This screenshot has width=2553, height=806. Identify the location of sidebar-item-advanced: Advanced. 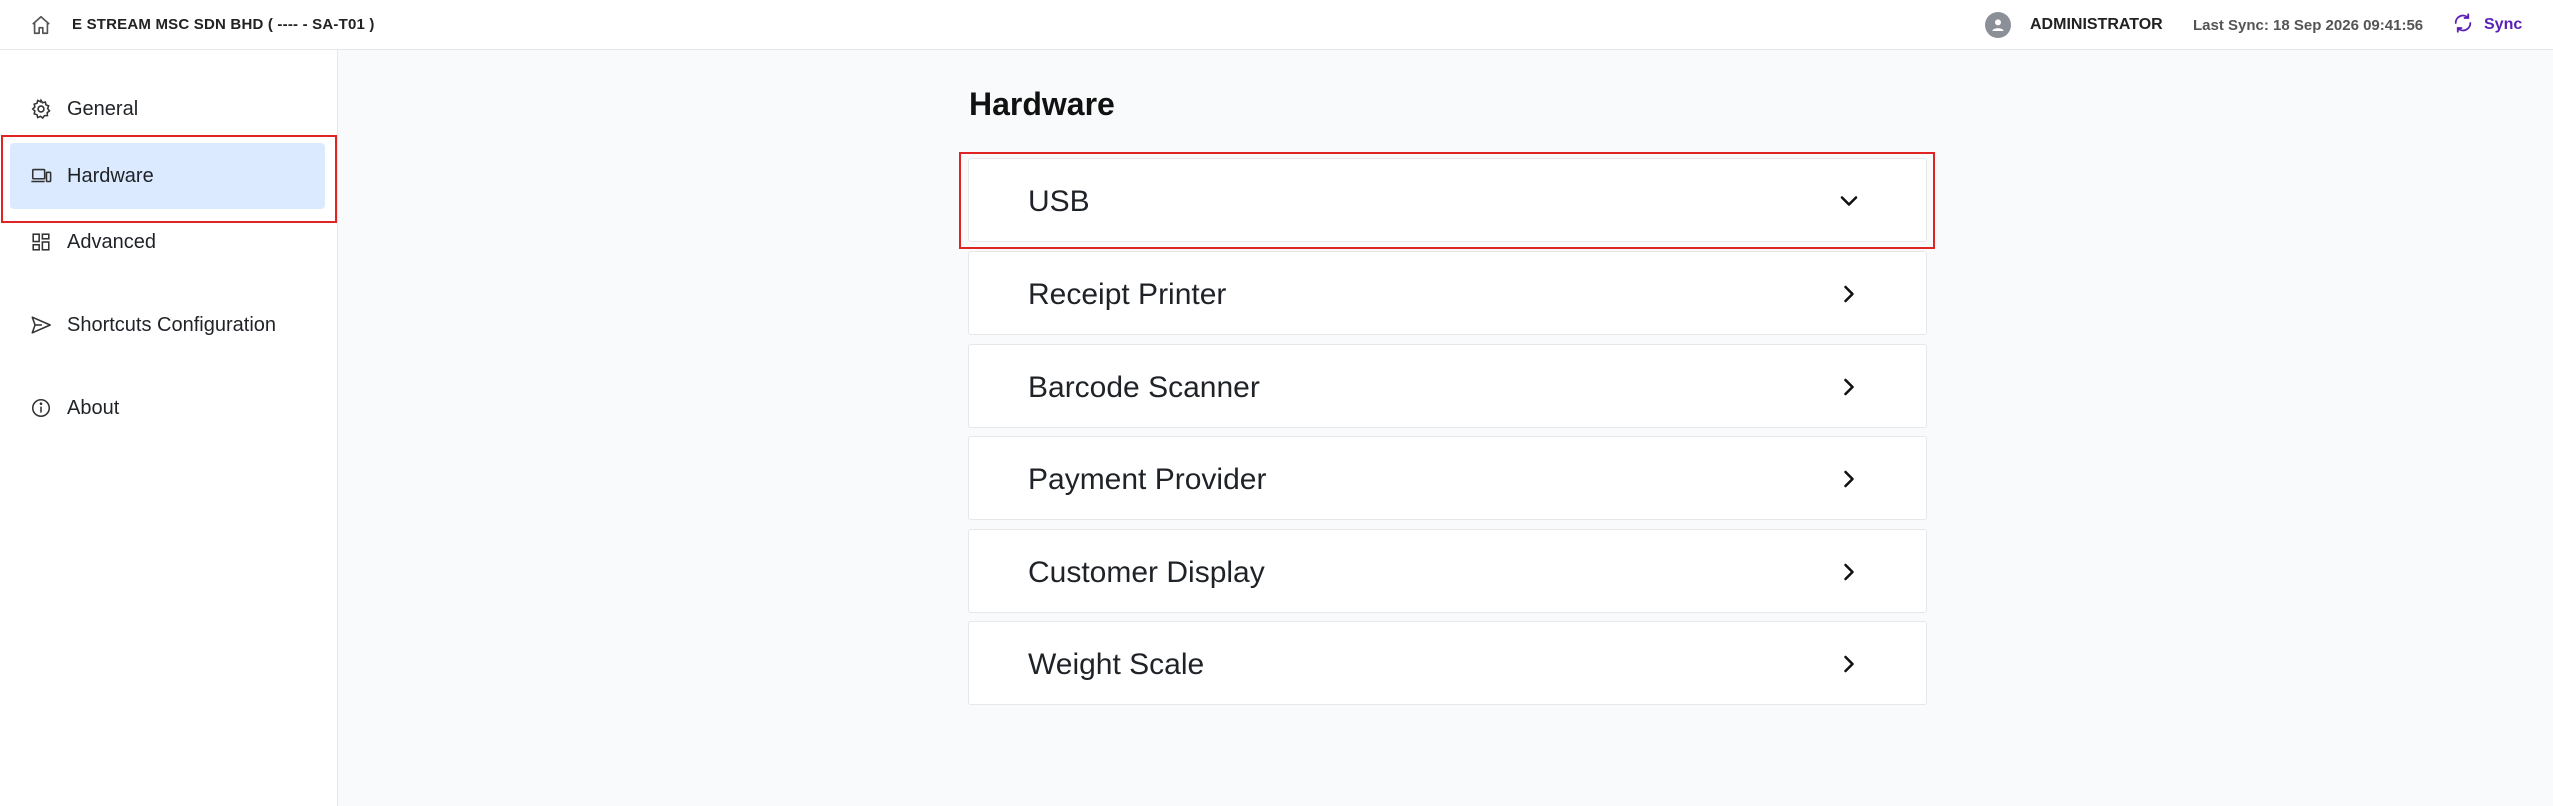
(167, 242).